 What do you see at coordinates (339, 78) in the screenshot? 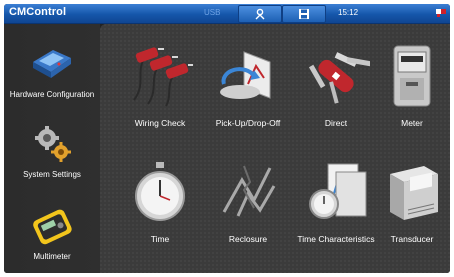
I see `multi-tool-knife-icon` at bounding box center [339, 78].